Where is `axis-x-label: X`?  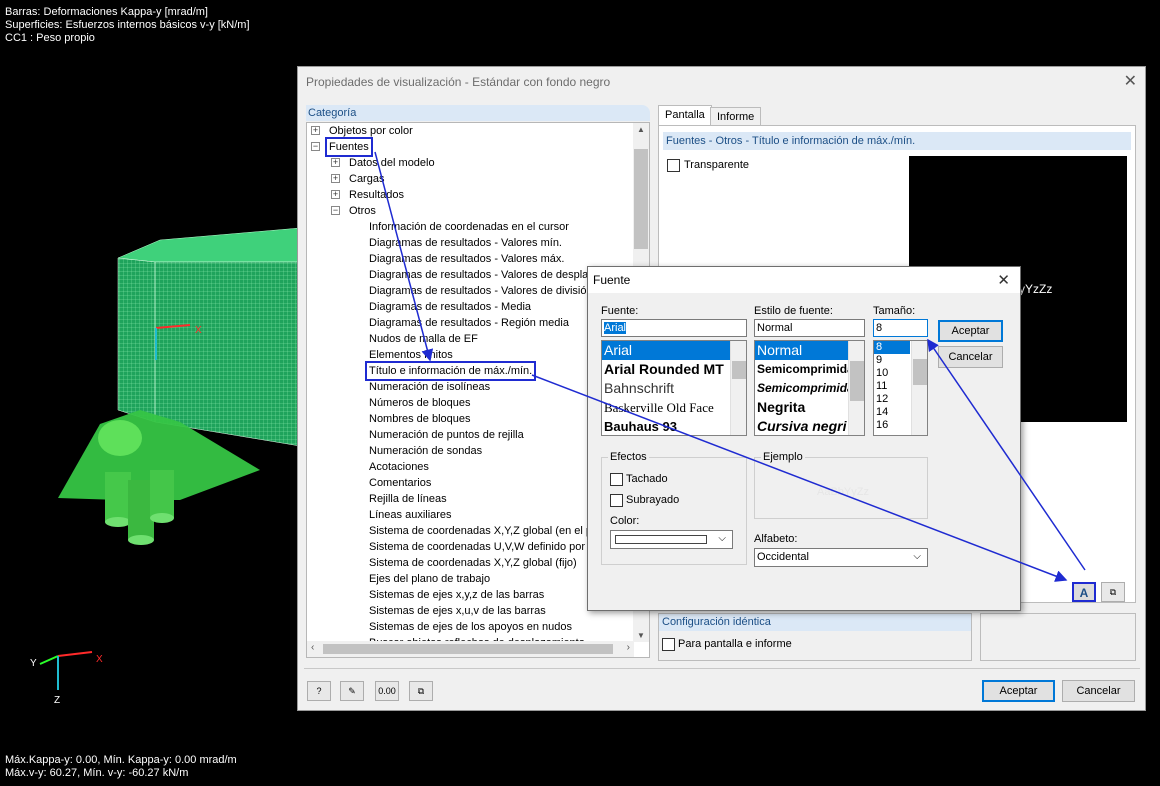 axis-x-label: X is located at coordinates (99, 659).